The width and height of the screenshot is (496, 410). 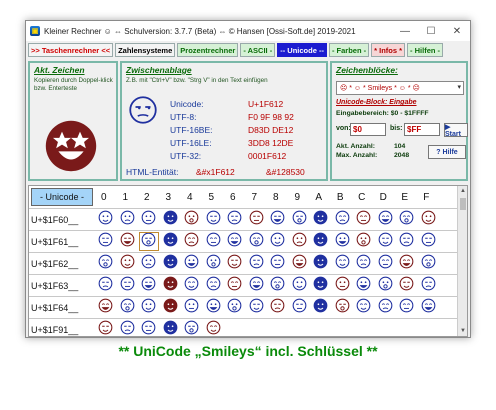 I want to click on menu-tab-6: * Infos *, so click(x=388, y=50).